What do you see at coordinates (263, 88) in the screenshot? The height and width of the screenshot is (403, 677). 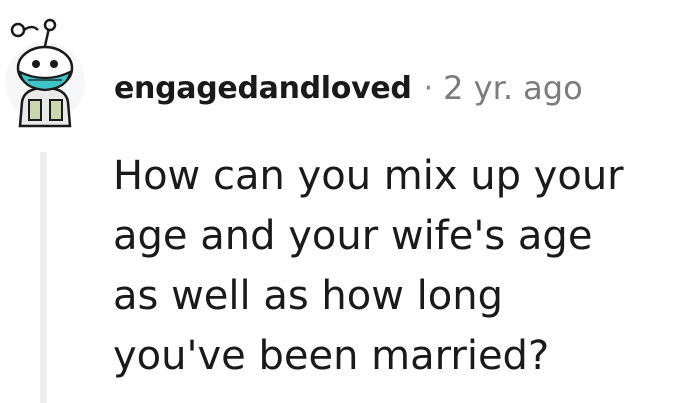 I see `author-username: engagedandloved` at bounding box center [263, 88].